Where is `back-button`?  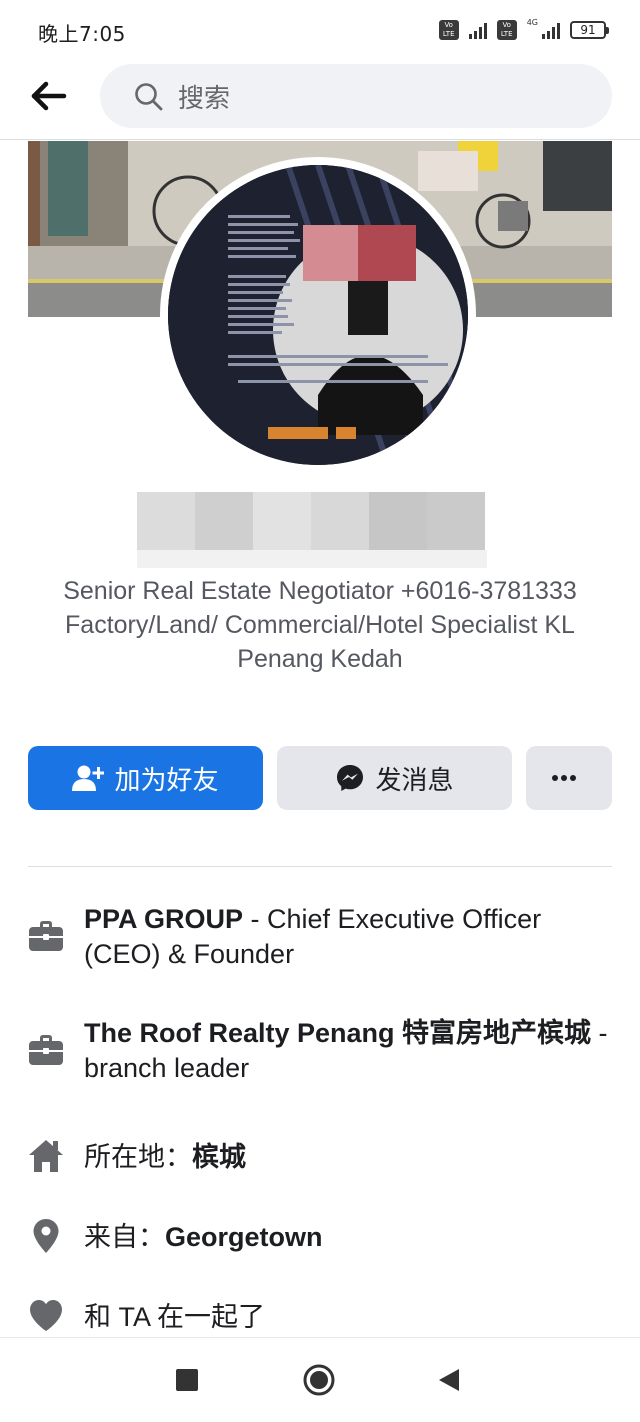
back-button is located at coordinates (50, 96).